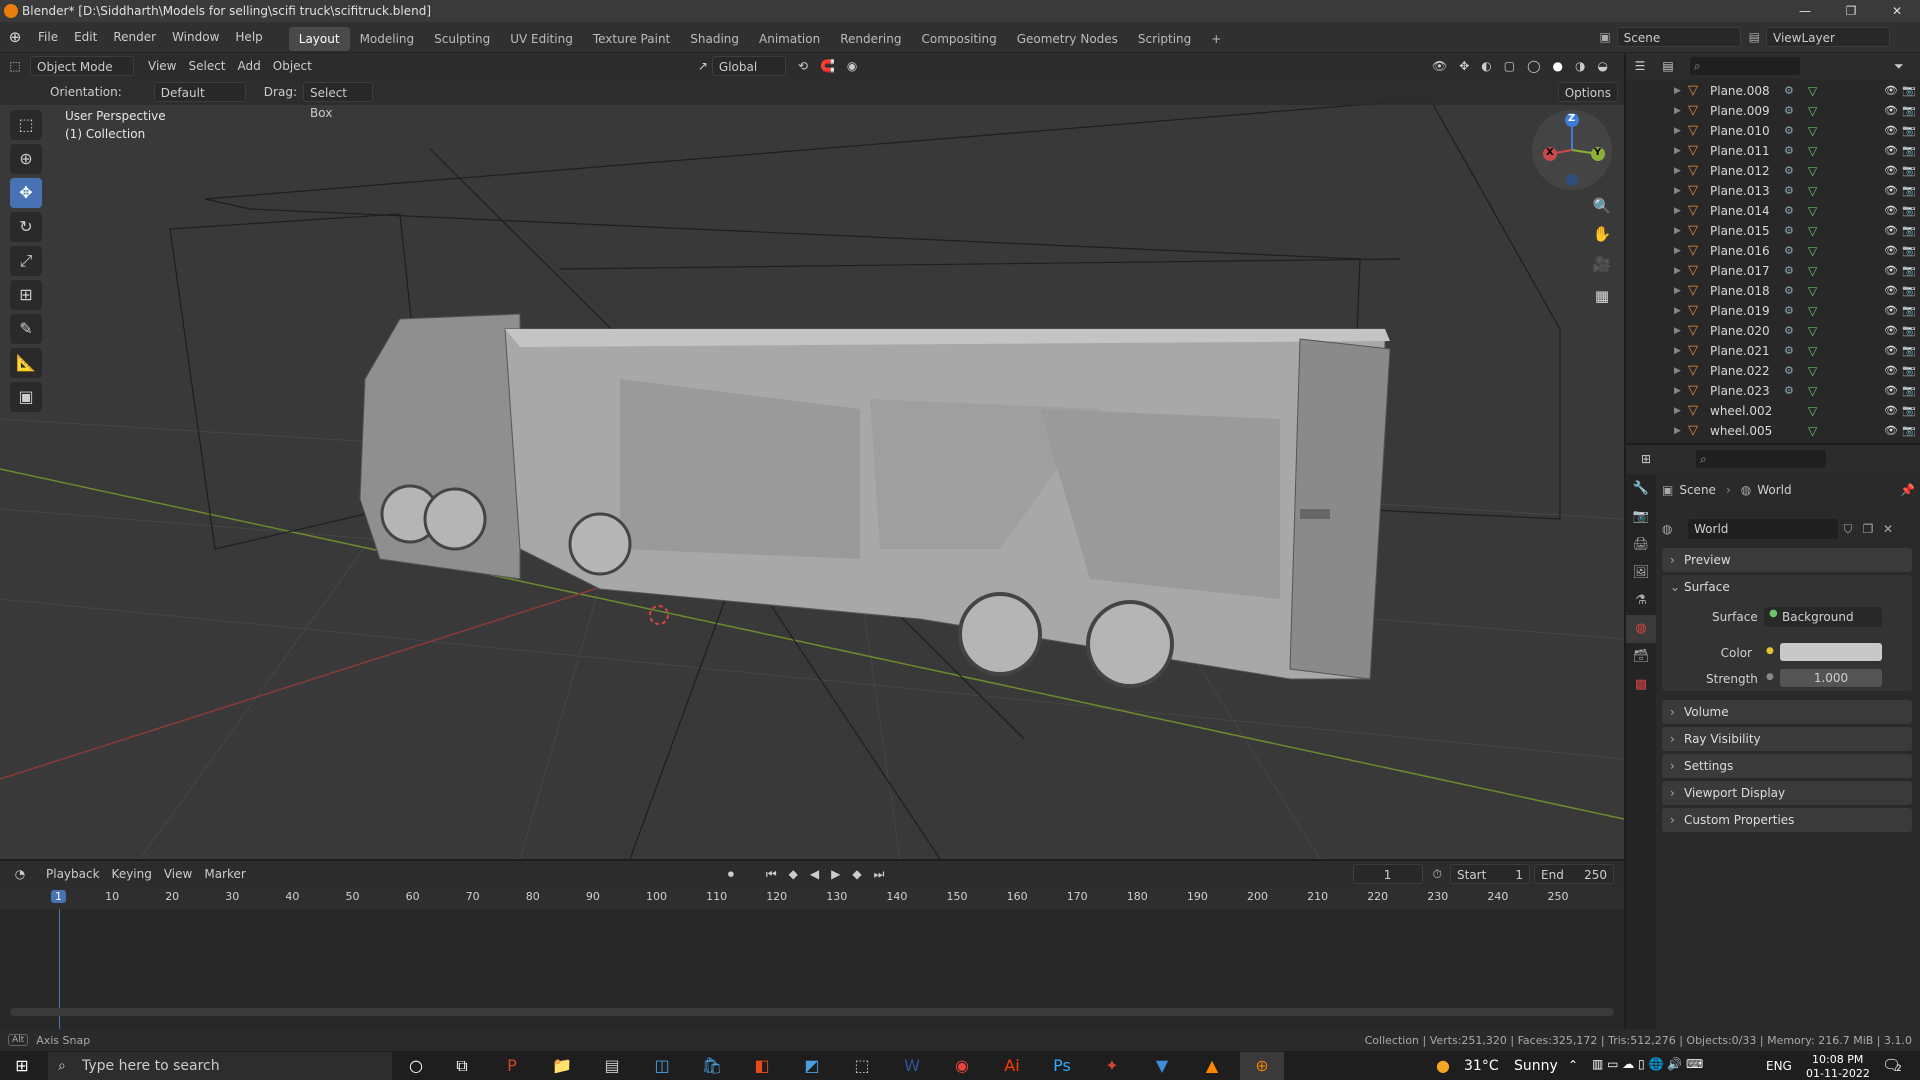 This screenshot has width=1920, height=1080. I want to click on outliner-search-input: ⌕, so click(1745, 66).